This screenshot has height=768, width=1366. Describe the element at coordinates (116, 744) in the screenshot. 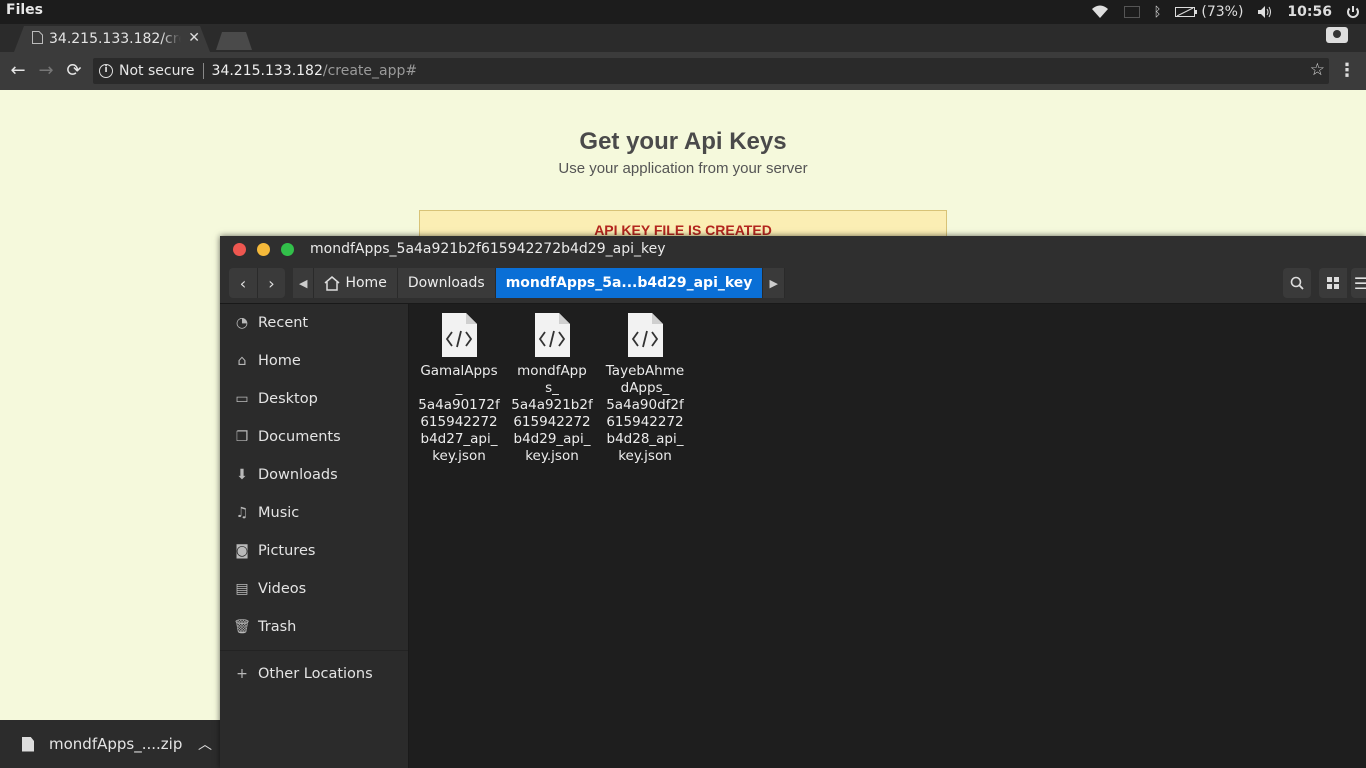

I see `download-filename: mondfApps_....zip` at that location.